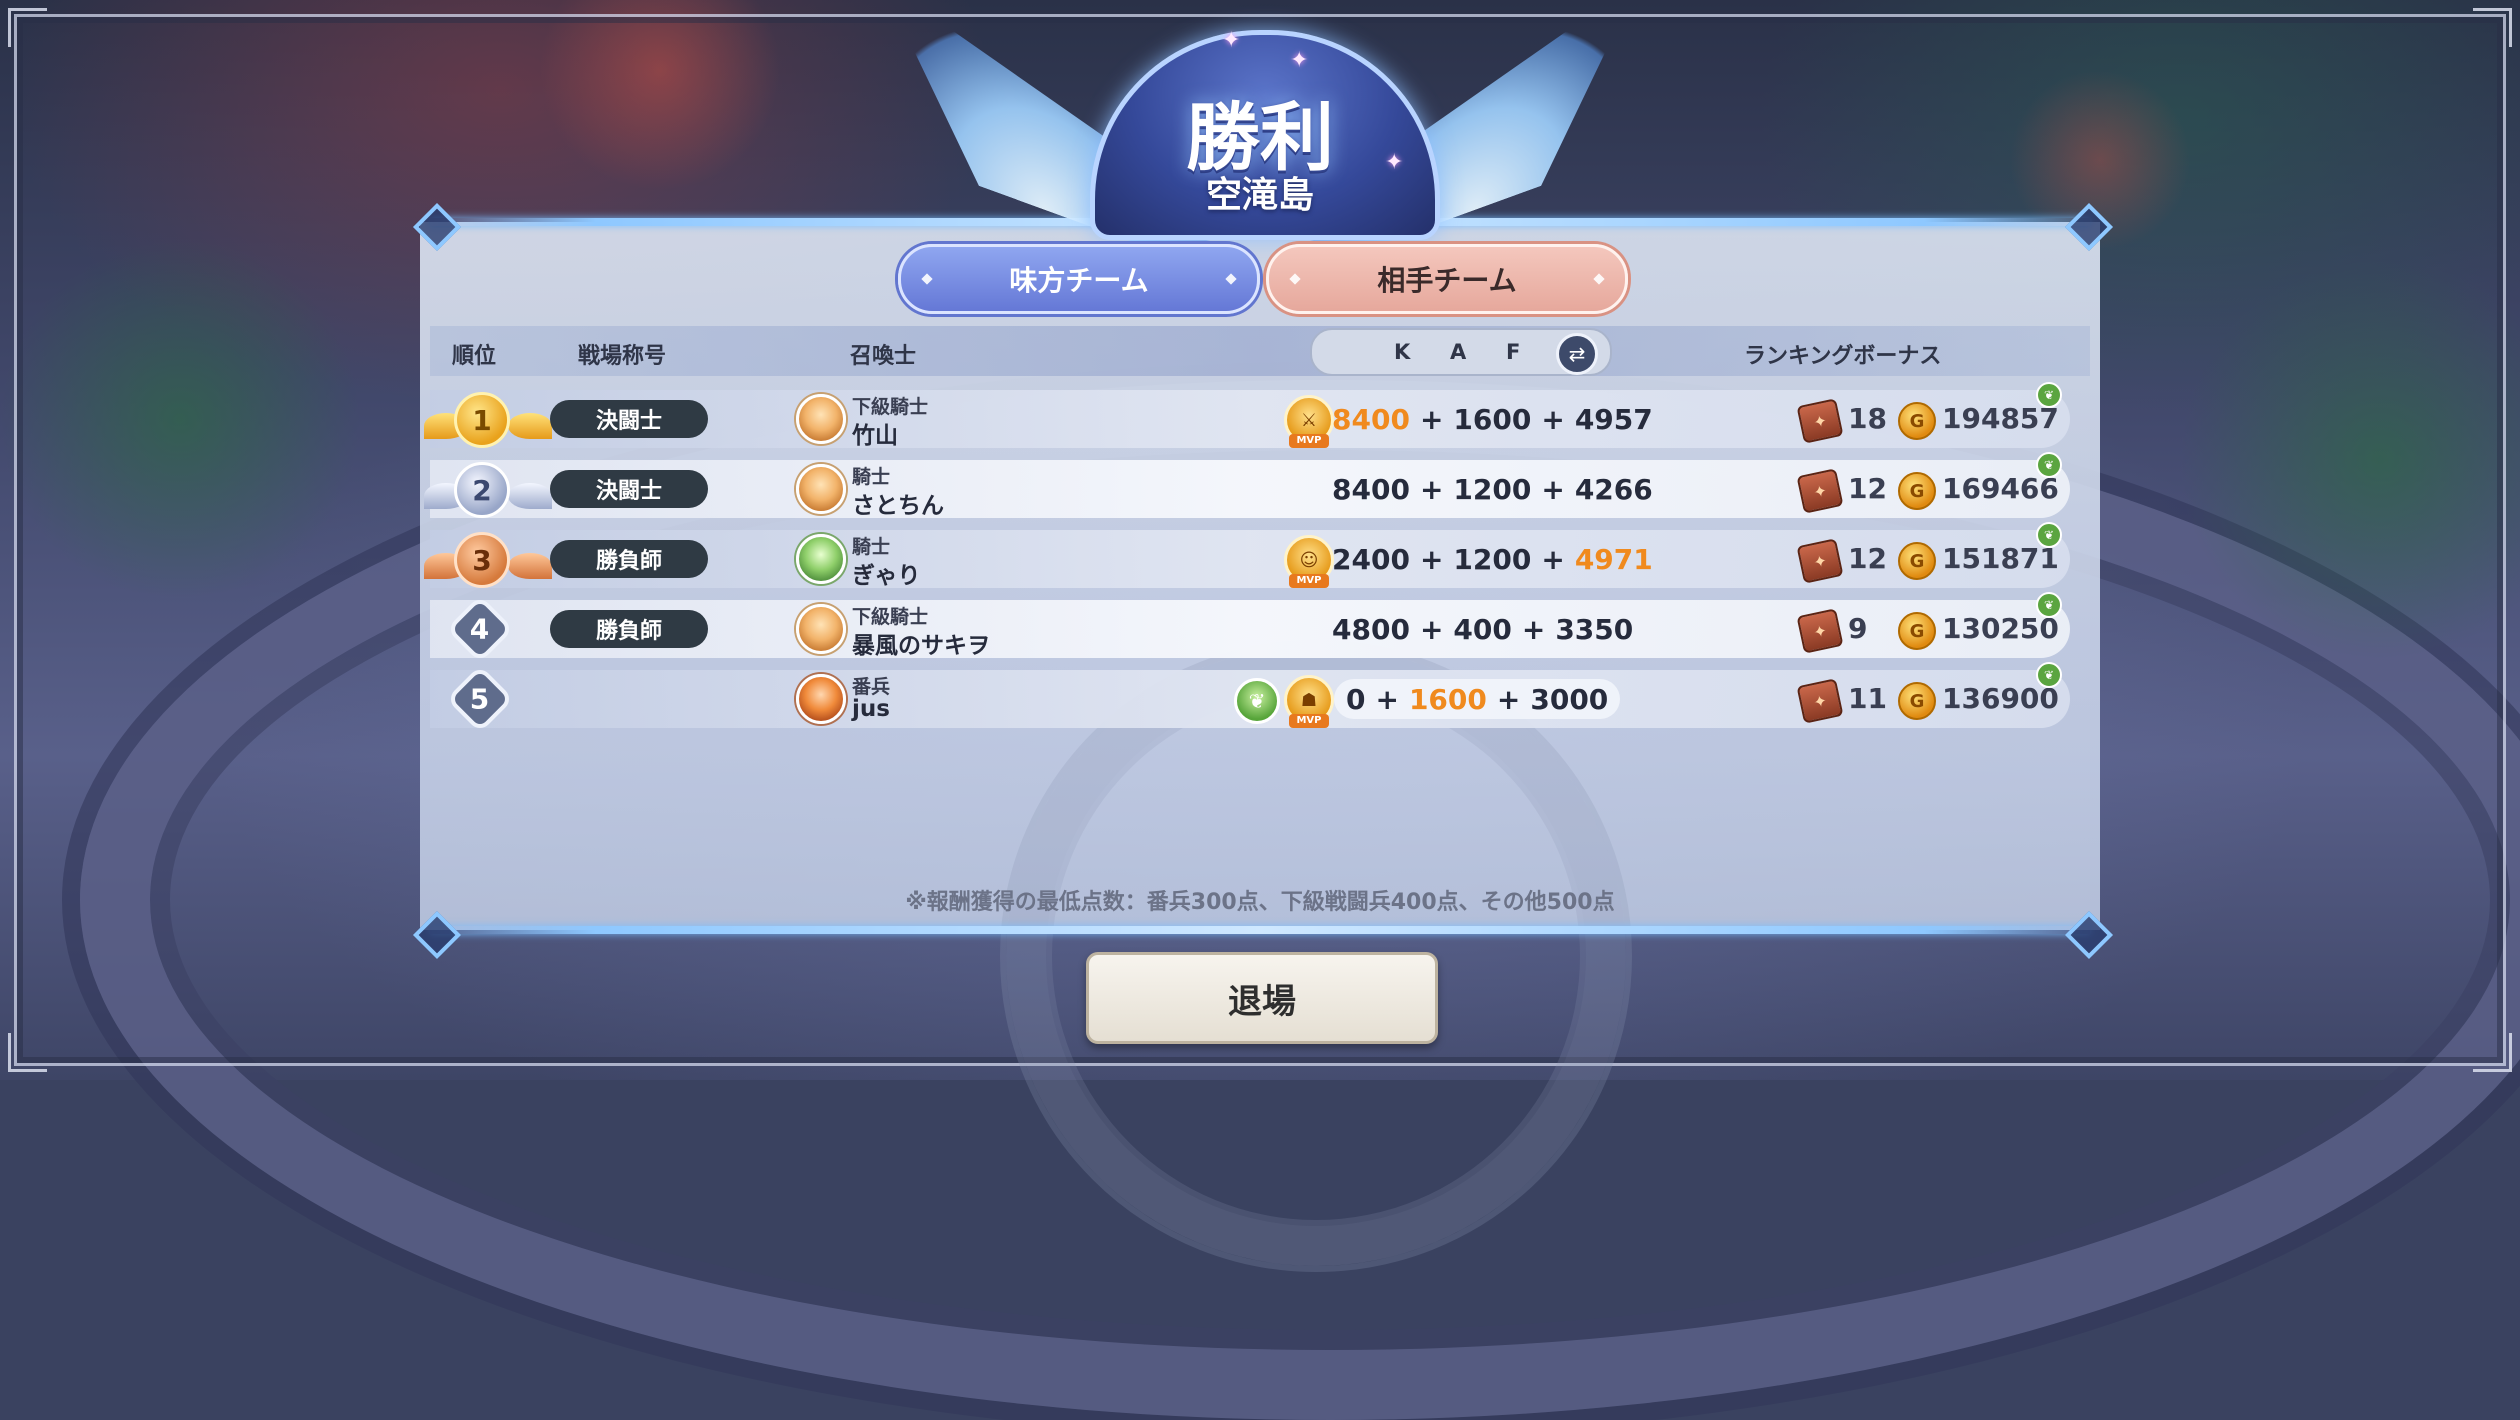  I want to click on reward-note: ※報酬獲得の最低点数：番兵300点、下級戦闘兵400点、その他500点, so click(1260, 902).